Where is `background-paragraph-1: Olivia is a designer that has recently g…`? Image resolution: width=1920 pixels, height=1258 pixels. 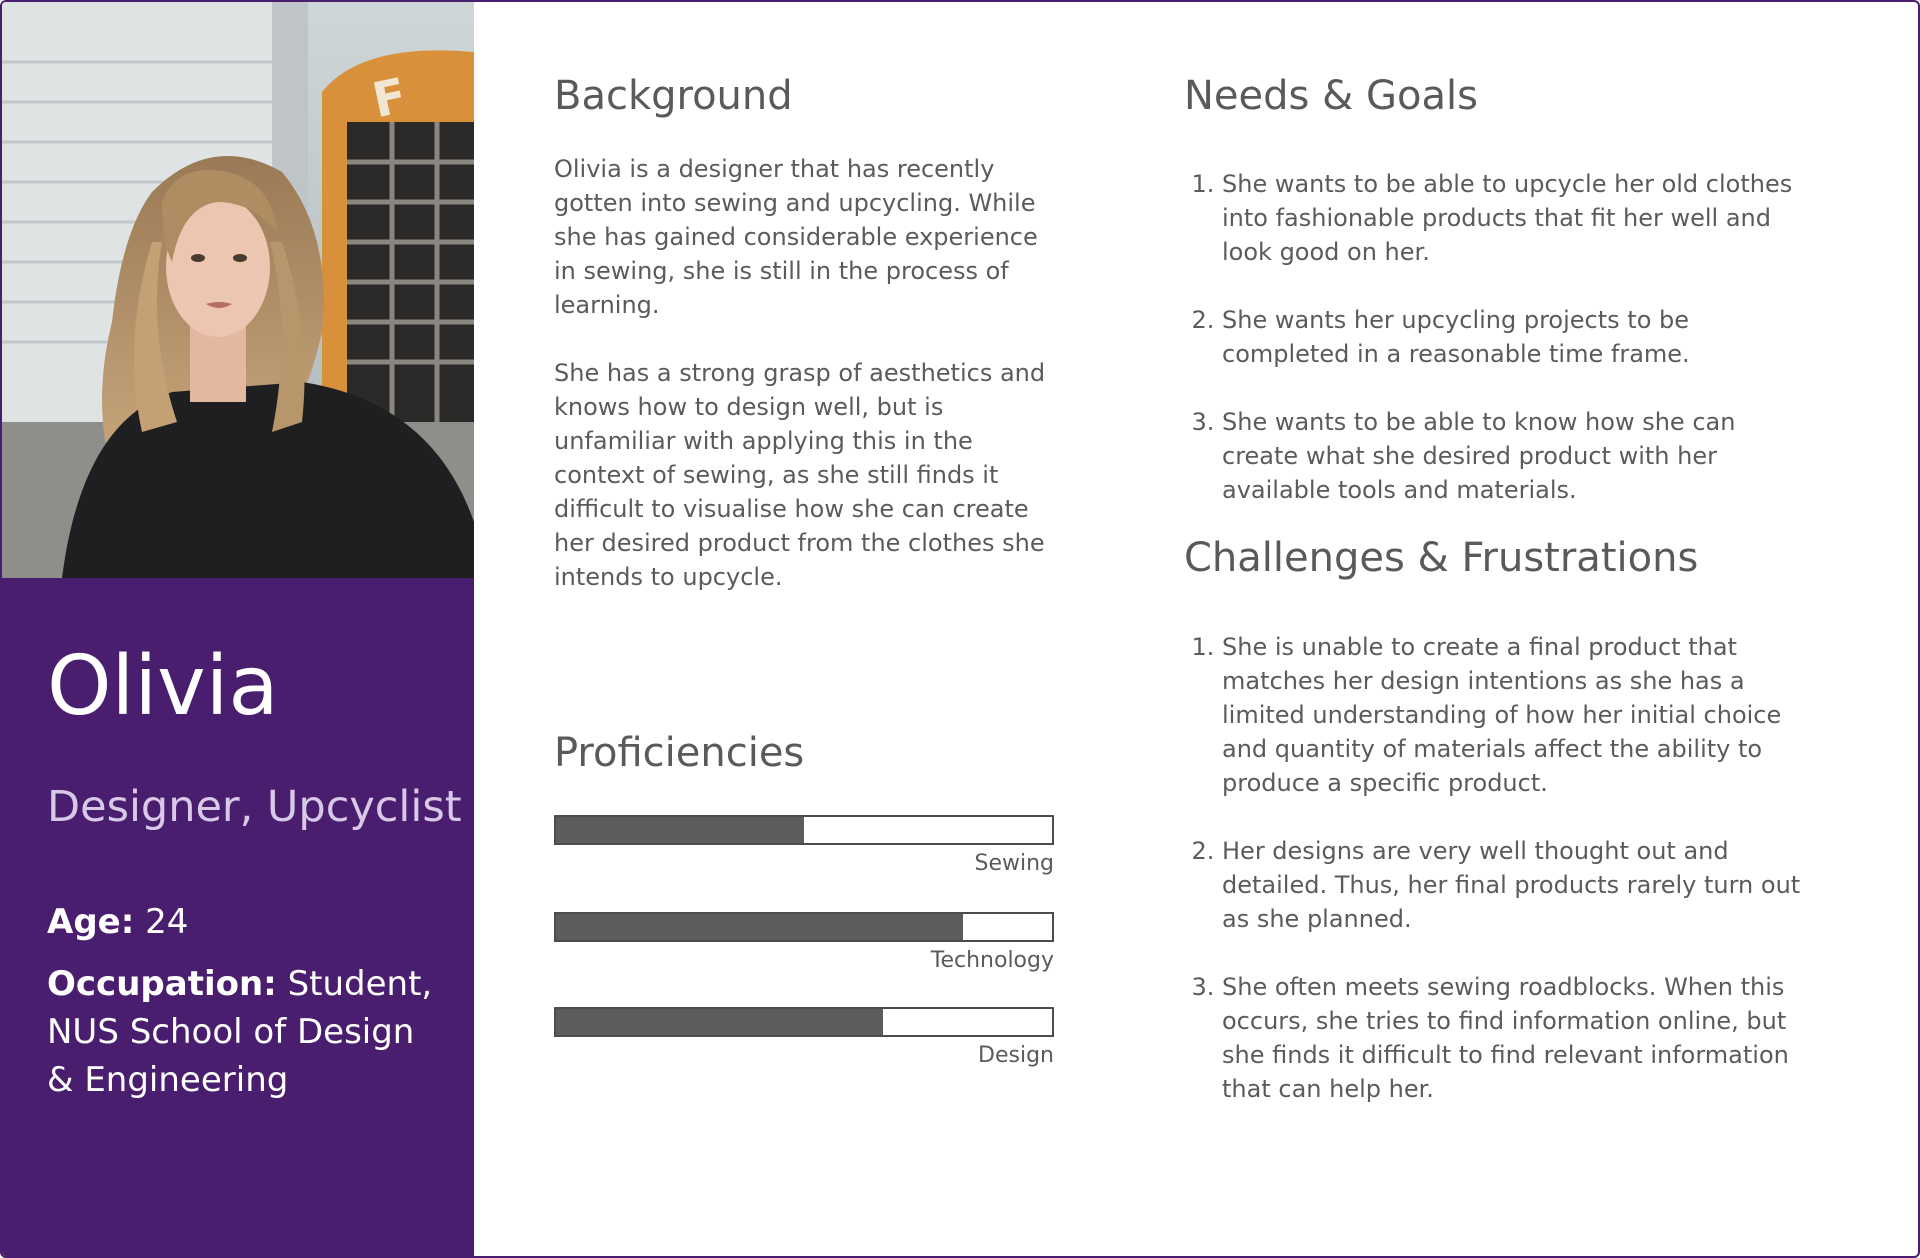 background-paragraph-1: Olivia is a designer that has recently g… is located at coordinates (796, 237).